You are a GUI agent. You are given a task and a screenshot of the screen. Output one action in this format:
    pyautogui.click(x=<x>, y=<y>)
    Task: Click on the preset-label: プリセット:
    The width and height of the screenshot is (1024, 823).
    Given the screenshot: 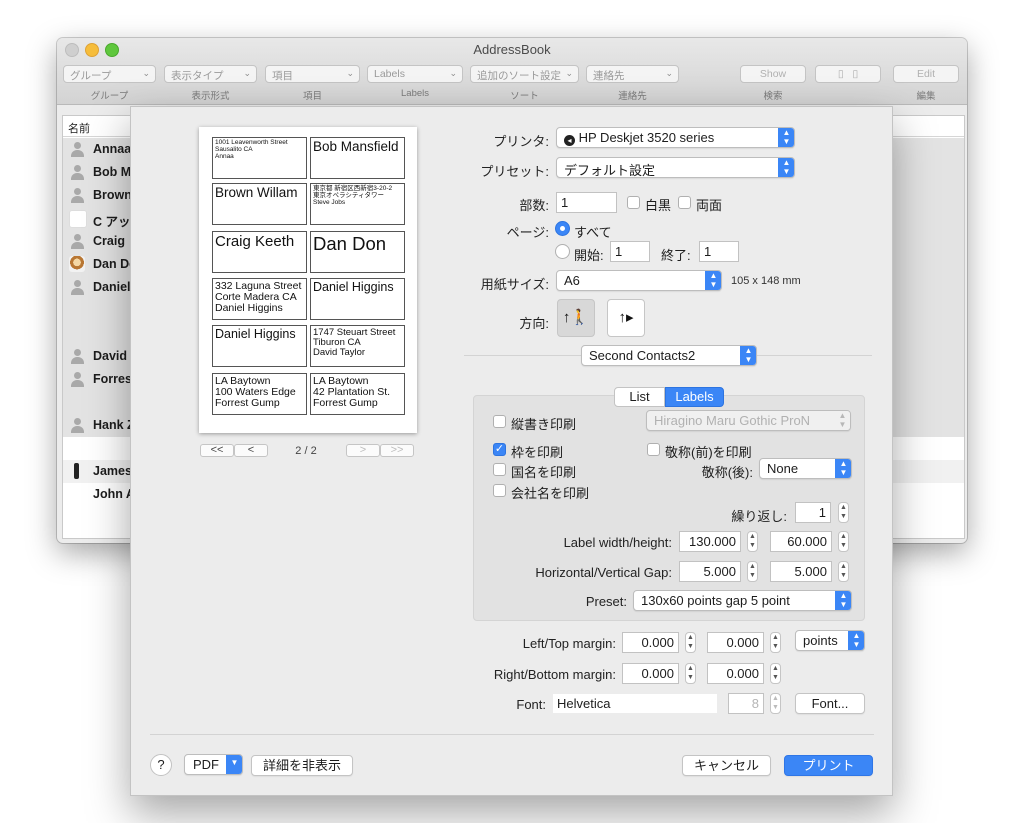 What is the action you would take?
    pyautogui.click(x=514, y=171)
    